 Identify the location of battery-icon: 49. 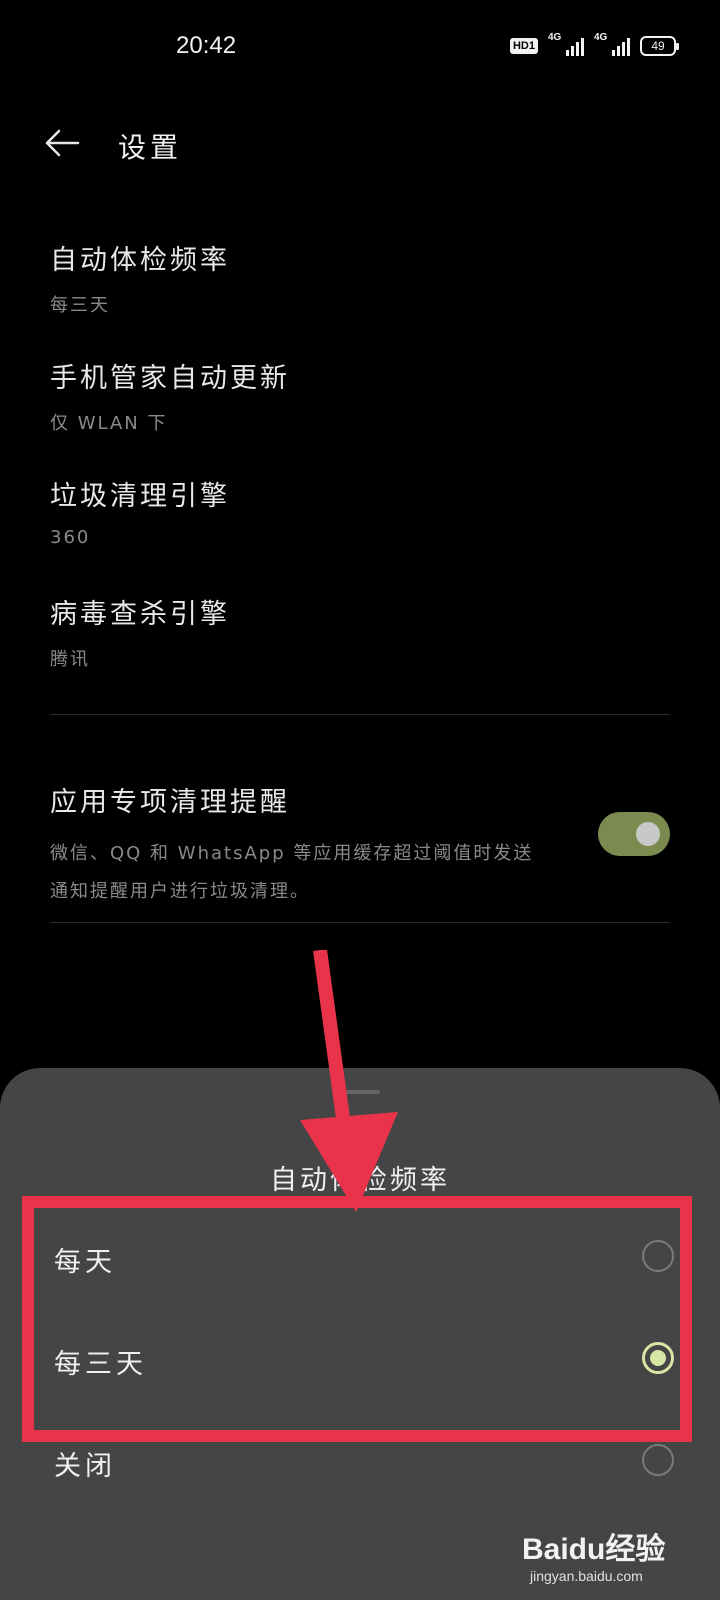
(659, 46).